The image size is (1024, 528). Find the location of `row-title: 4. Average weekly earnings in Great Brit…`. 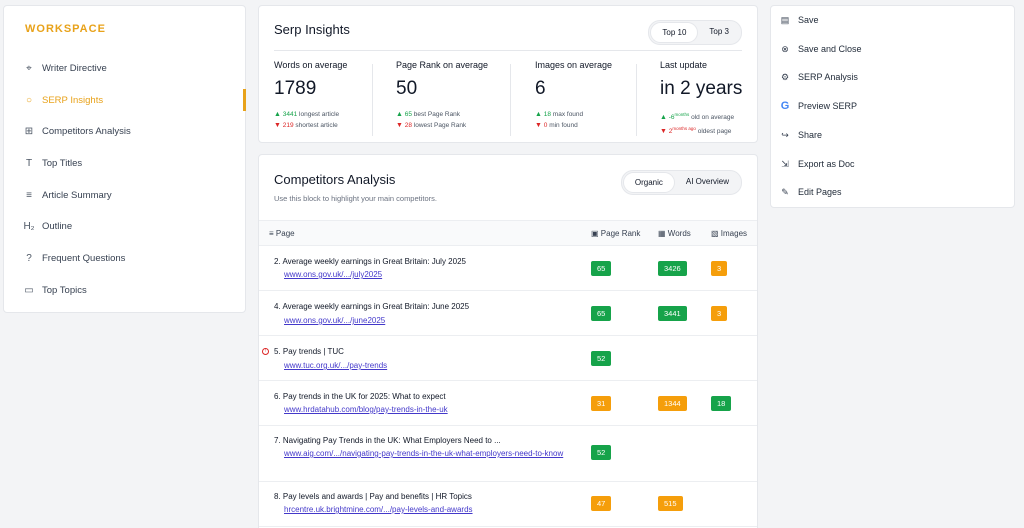

row-title: 4. Average weekly earnings in Great Brit… is located at coordinates (372, 306).